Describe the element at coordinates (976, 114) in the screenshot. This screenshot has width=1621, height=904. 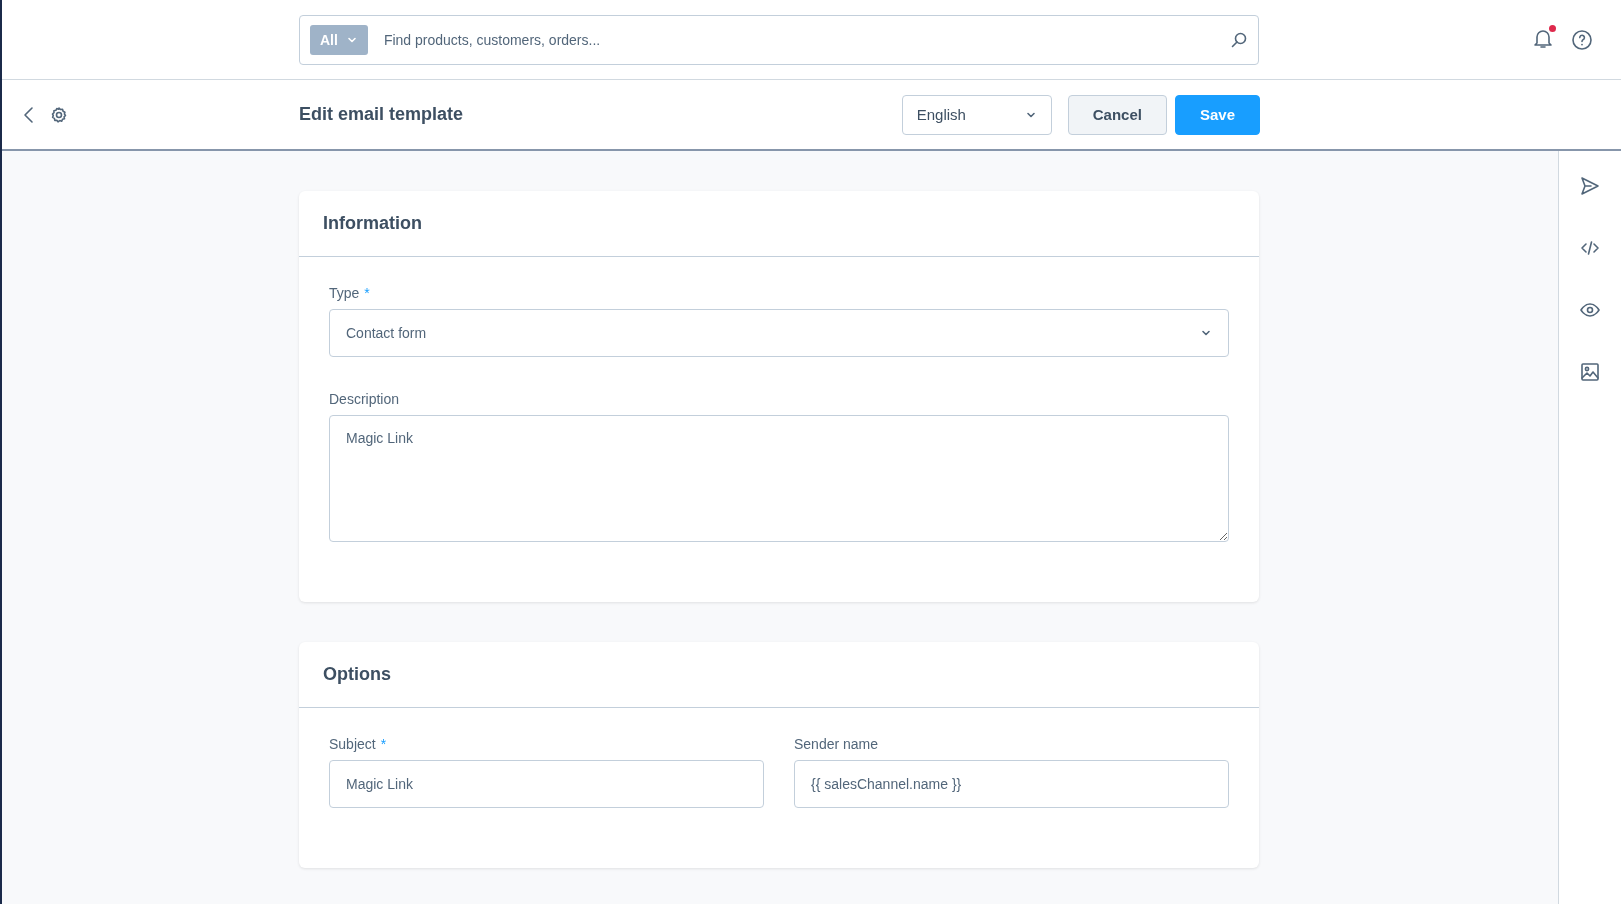
I see `language-select: English` at that location.